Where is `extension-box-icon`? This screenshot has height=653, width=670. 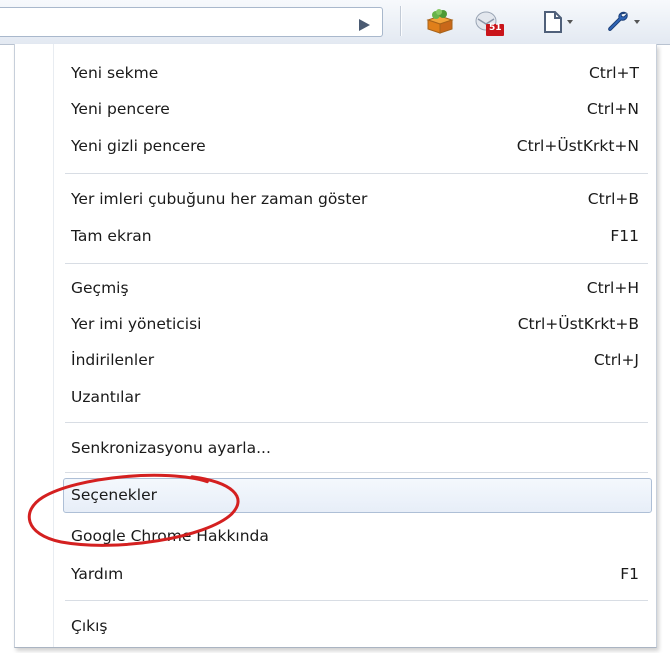 extension-box-icon is located at coordinates (440, 22).